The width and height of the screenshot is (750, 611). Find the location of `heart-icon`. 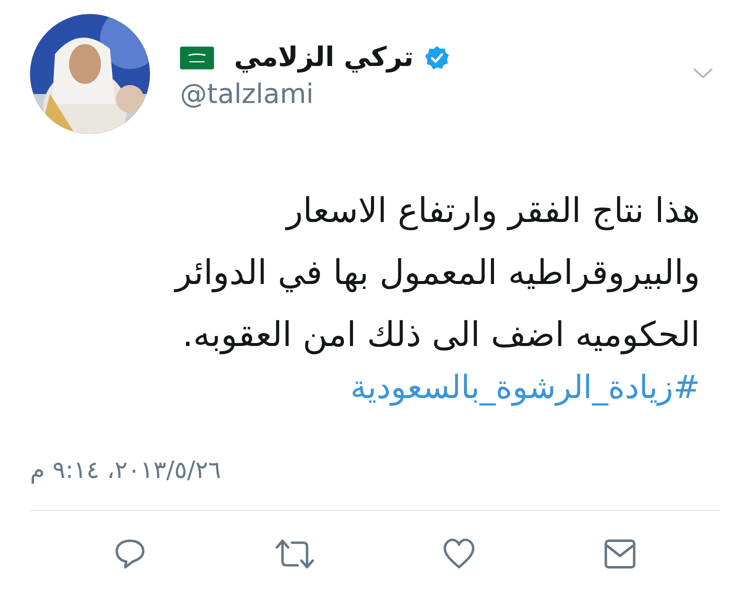

heart-icon is located at coordinates (459, 554).